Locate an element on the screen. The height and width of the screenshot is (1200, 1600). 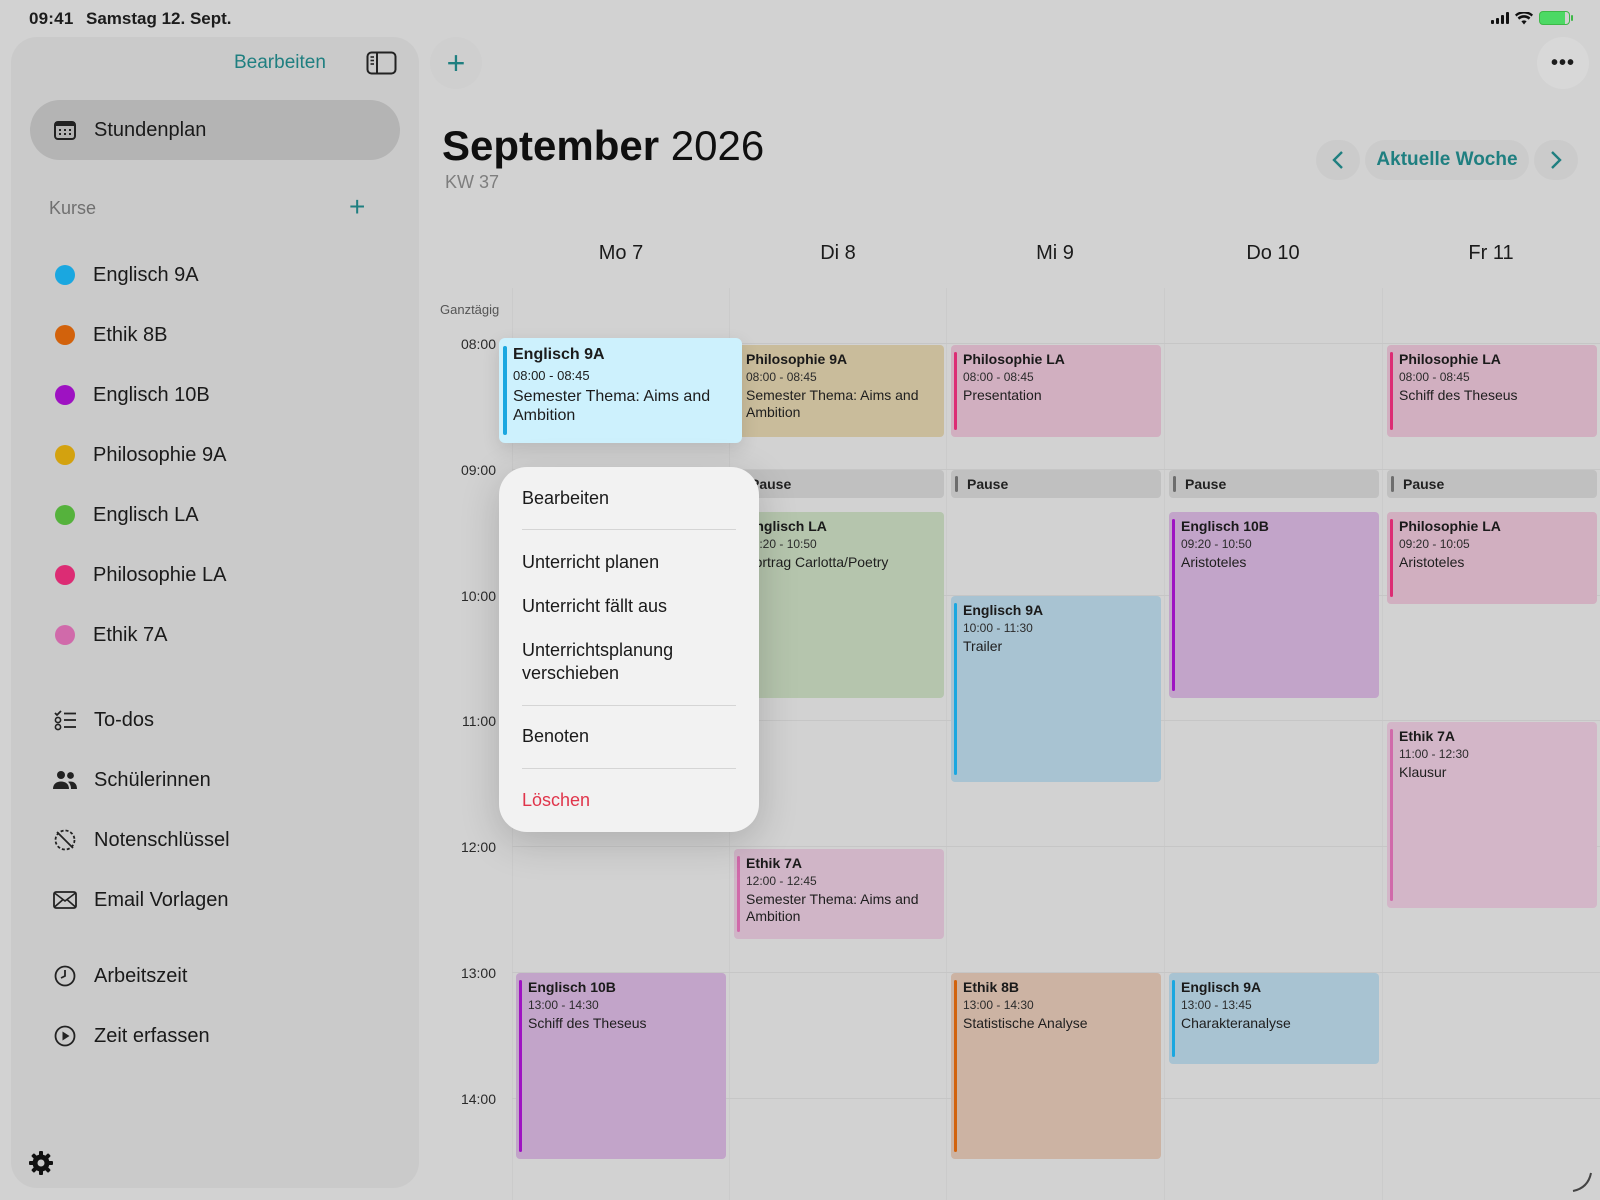
chevron-right-icon is located at coordinates (1556, 160).